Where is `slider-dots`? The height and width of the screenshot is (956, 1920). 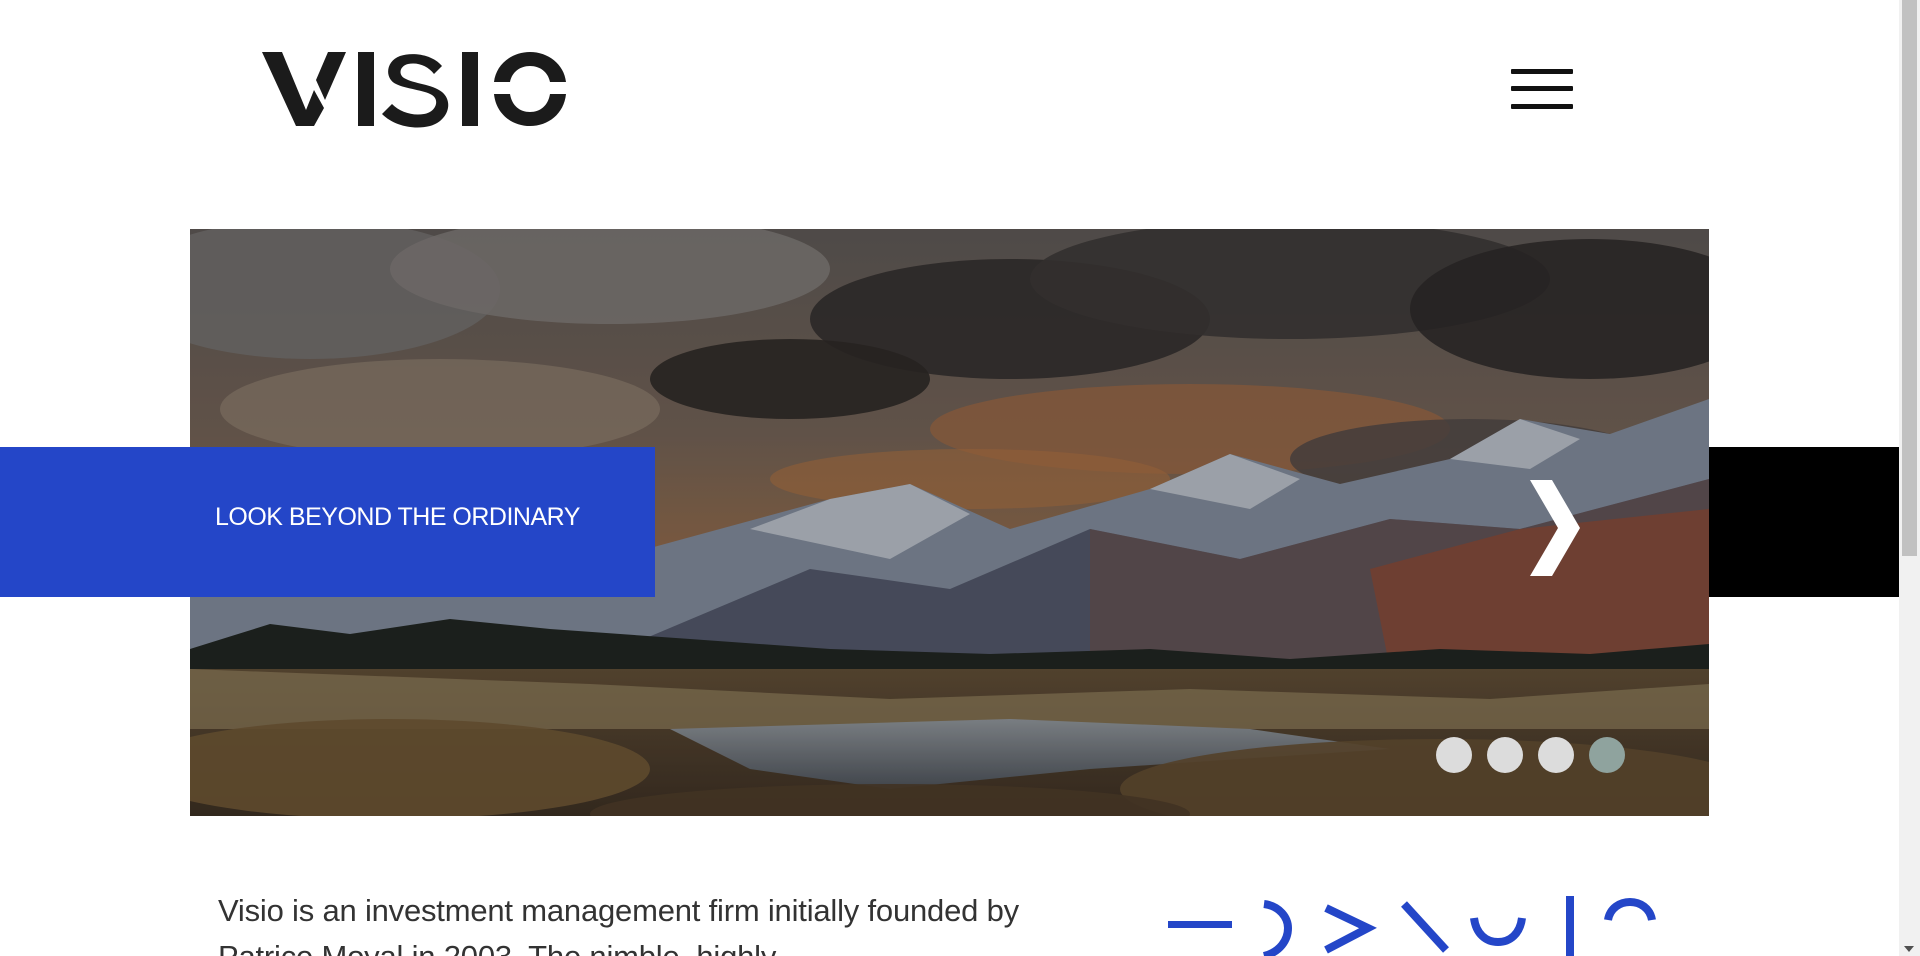 slider-dots is located at coordinates (1530, 755).